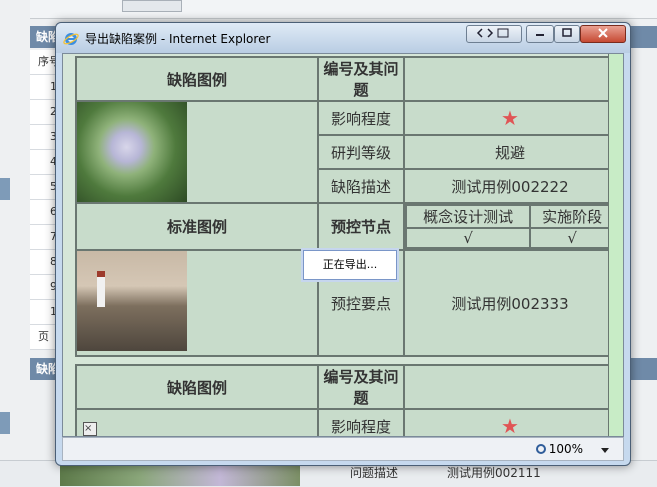 The width and height of the screenshot is (657, 487). I want to click on stage-1-label: 概念设计测试, so click(468, 216).